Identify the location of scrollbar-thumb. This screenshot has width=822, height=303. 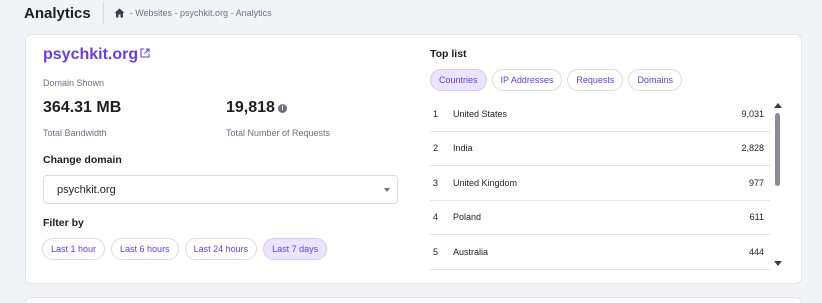
(777, 149).